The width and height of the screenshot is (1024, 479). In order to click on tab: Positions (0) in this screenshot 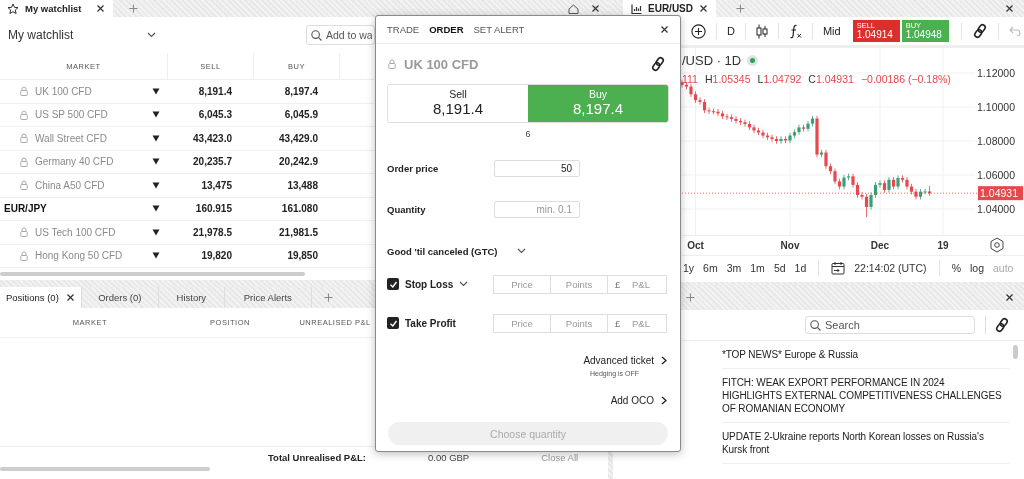, I will do `click(41, 297)`.